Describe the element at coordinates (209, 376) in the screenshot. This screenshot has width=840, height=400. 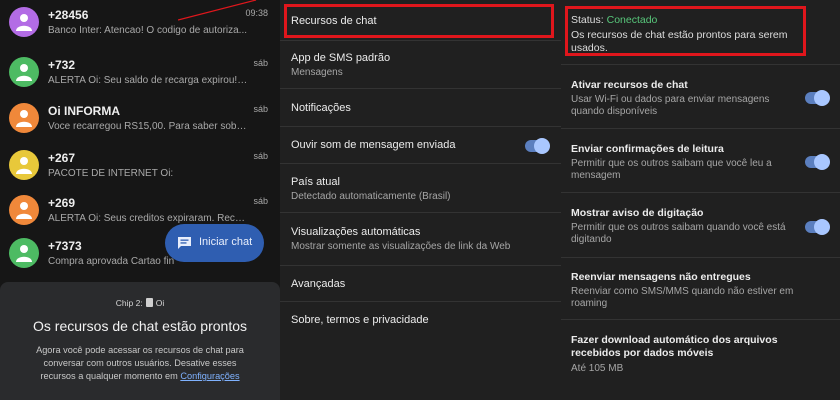
I see `settings-link: Configurações` at that location.